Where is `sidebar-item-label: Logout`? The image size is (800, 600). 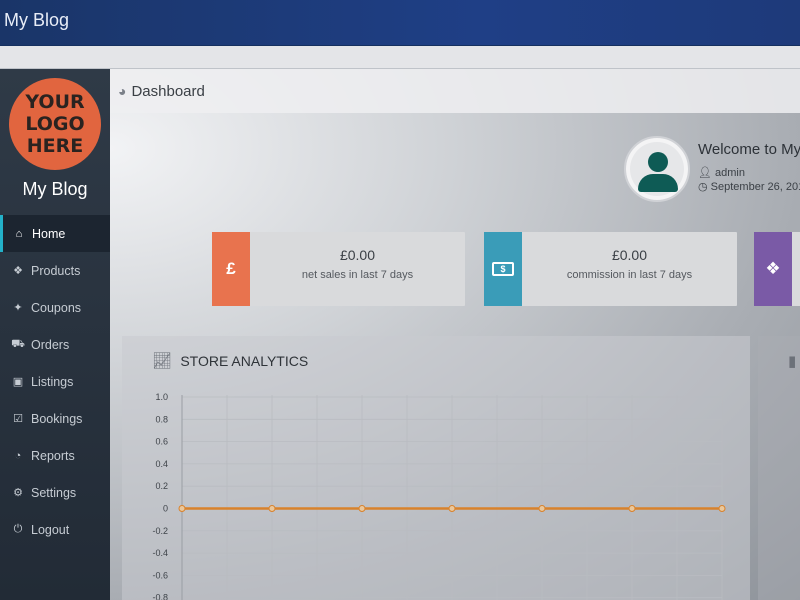
sidebar-item-label: Logout is located at coordinates (50, 529).